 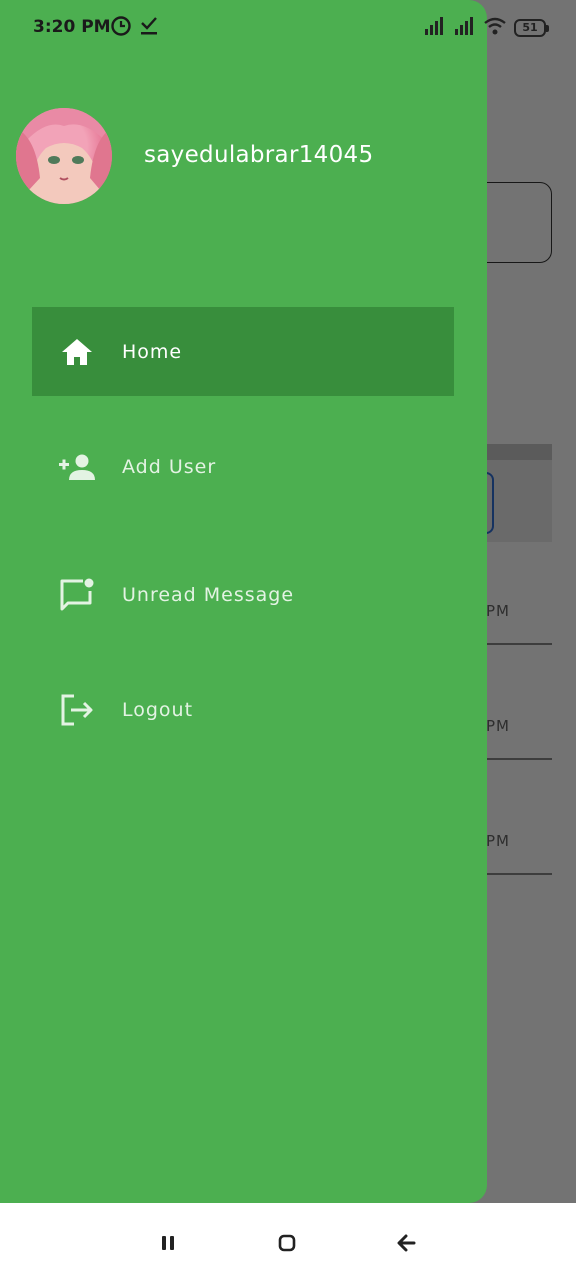 I want to click on avatar, so click(x=64, y=156).